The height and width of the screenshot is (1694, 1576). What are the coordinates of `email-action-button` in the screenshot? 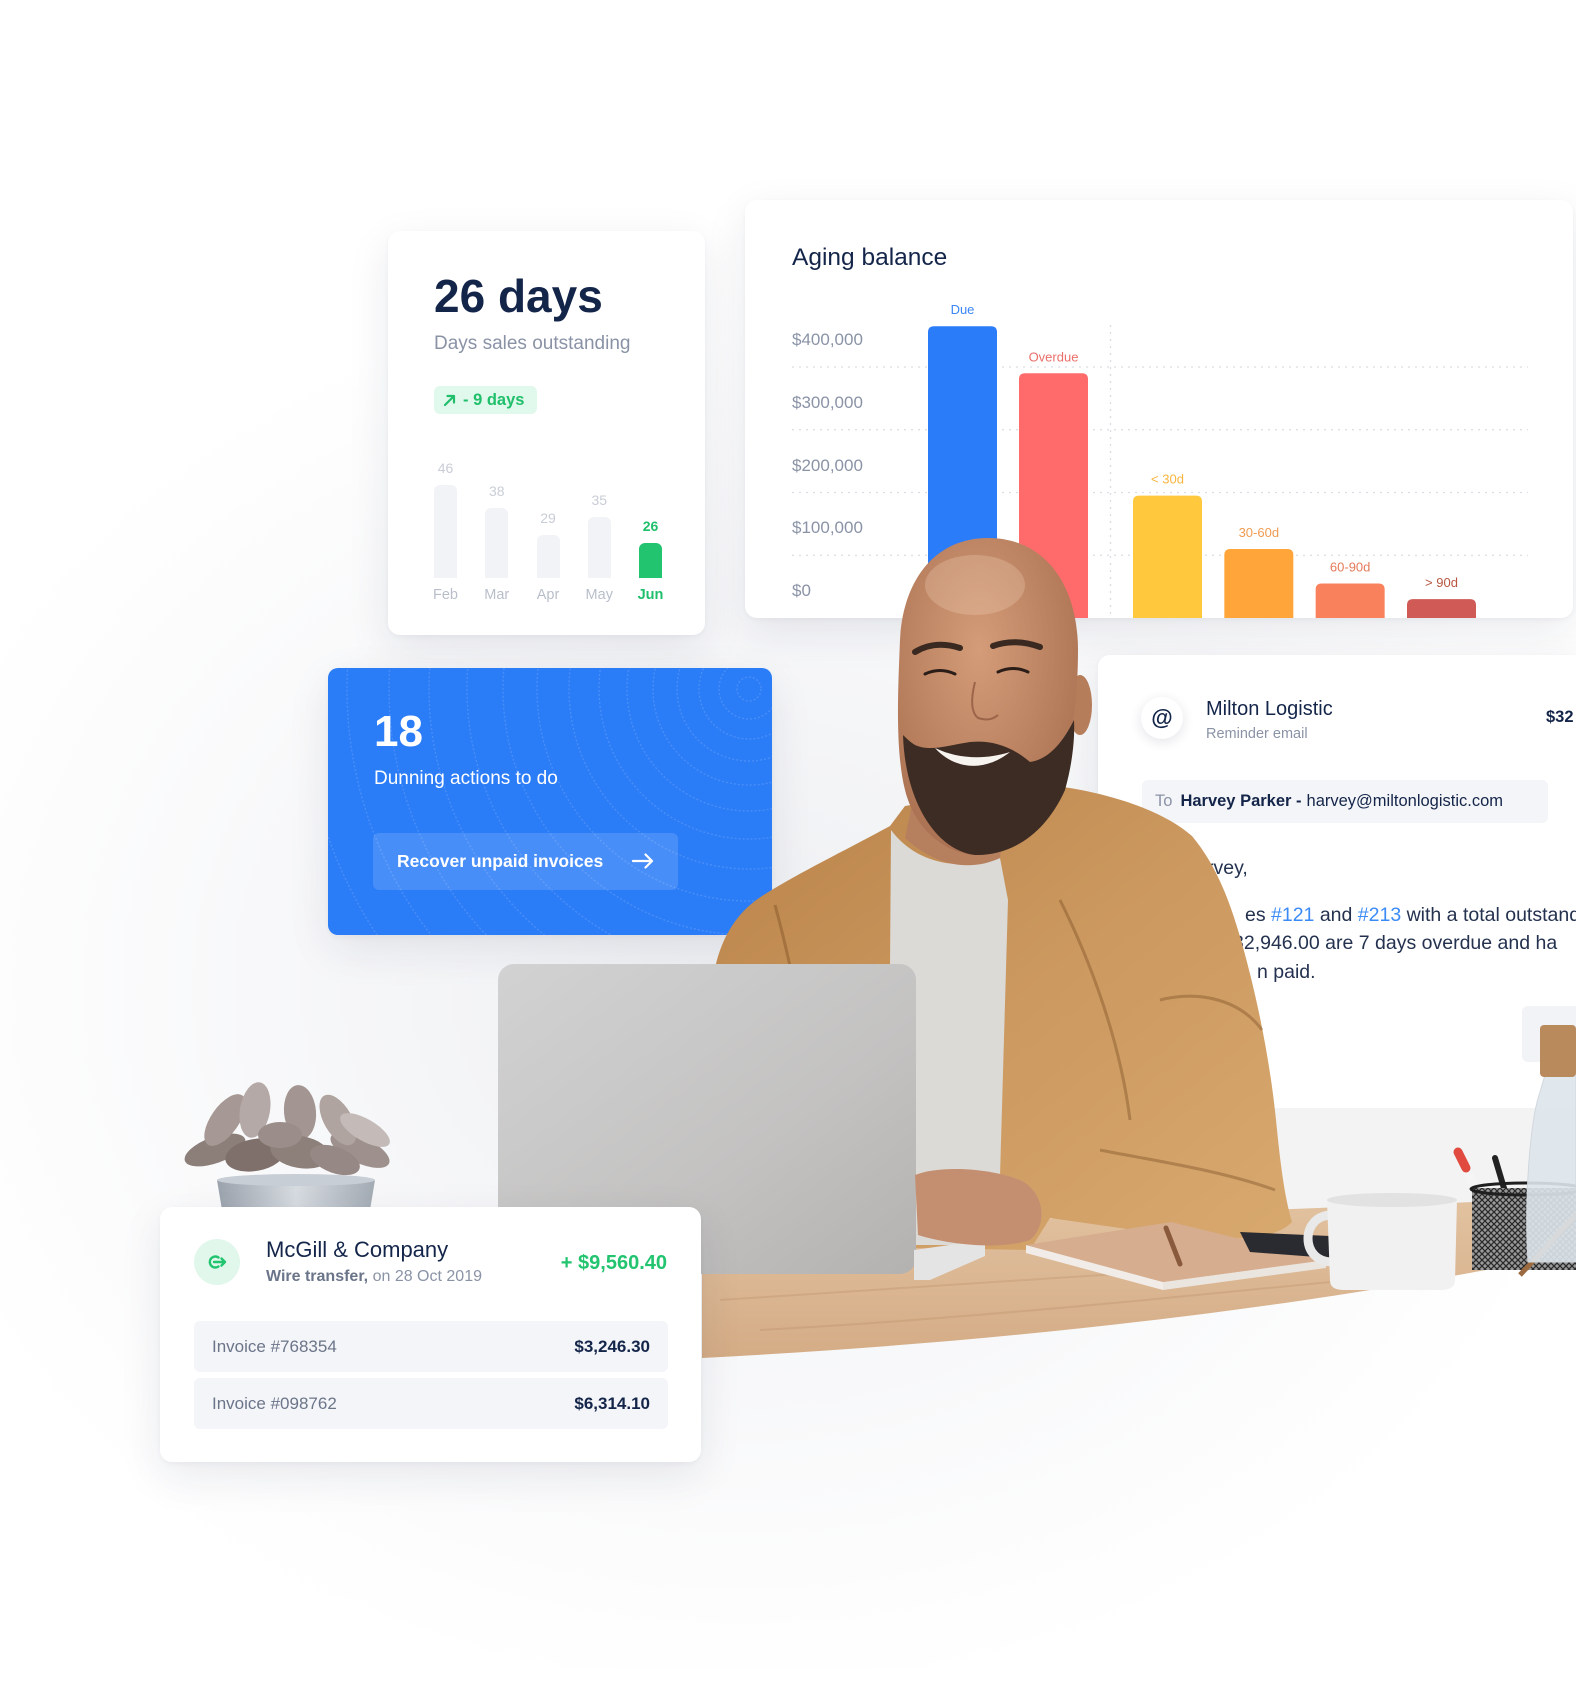 It's located at (1549, 1034).